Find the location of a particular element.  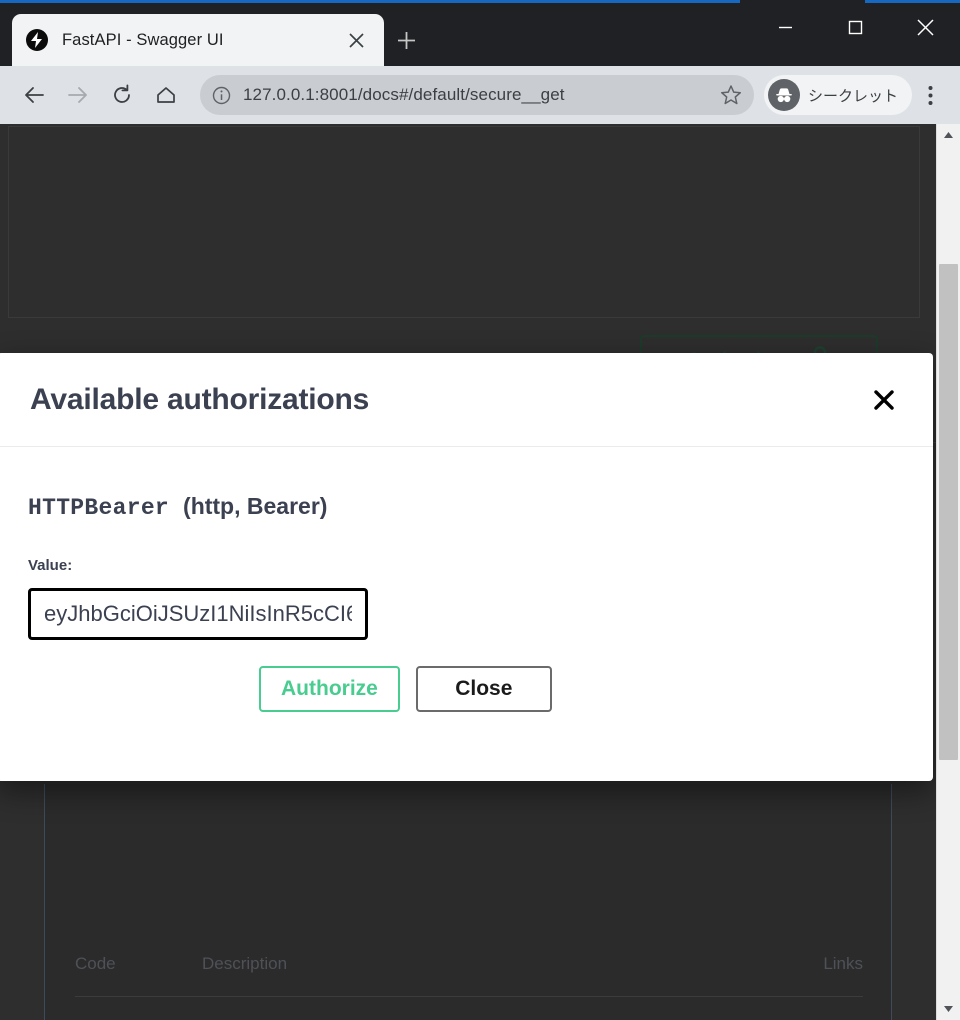

browser-tab-fastapi: FastAPI - Swagger UI is located at coordinates (198, 40).